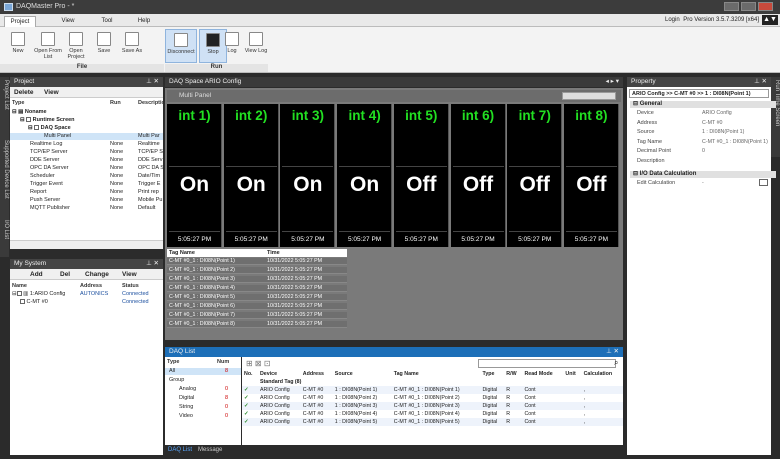 The height and width of the screenshot is (459, 780). Describe the element at coordinates (421, 175) in the screenshot. I see `monitor-tile: int 5) Off 5:05:27 PM` at that location.